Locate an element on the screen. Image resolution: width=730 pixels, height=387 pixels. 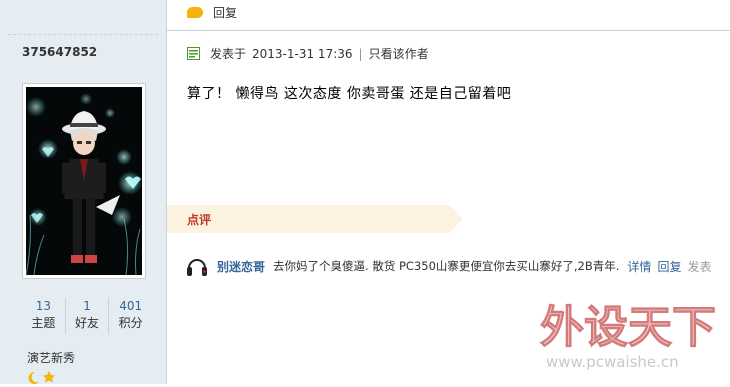
site-watermark: 外设天下 www.pcwaishe.cn is located at coordinates (628, 337).